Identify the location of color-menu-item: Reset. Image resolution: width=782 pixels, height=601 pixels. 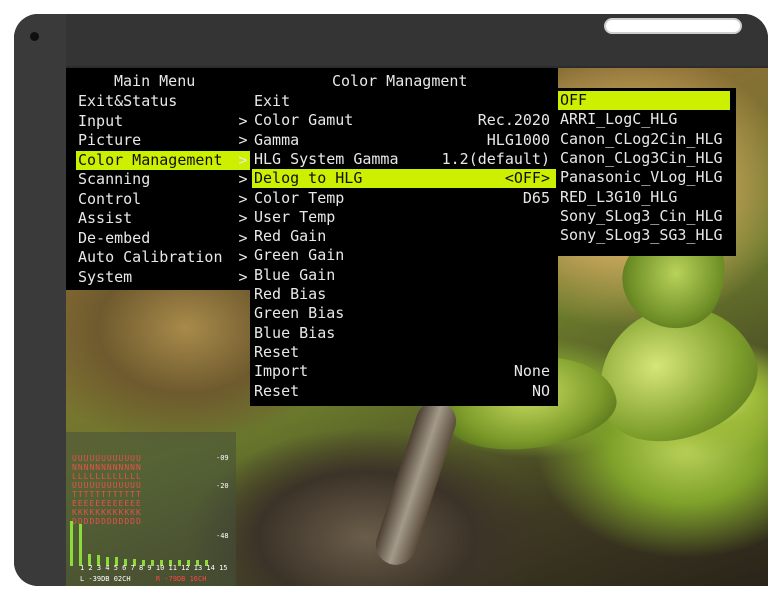
(404, 352).